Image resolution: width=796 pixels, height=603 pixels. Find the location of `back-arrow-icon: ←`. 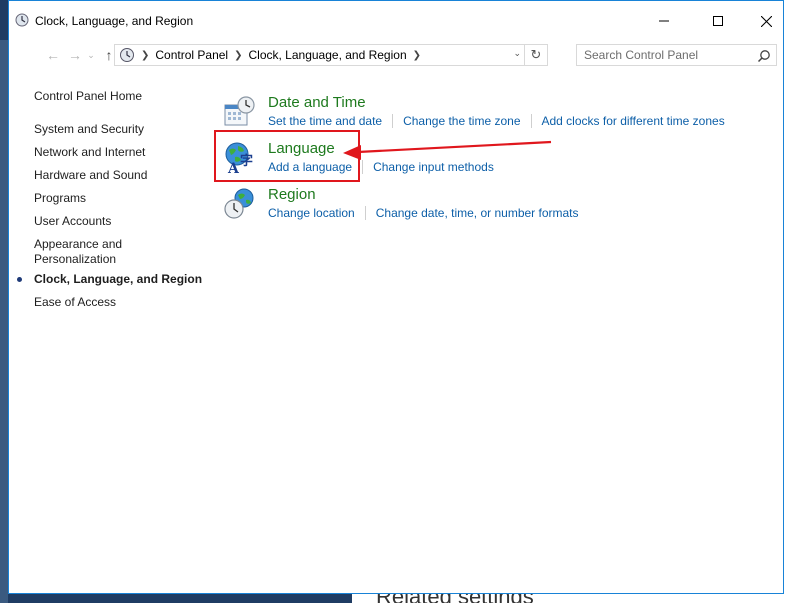

back-arrow-icon: ← is located at coordinates (53, 55).